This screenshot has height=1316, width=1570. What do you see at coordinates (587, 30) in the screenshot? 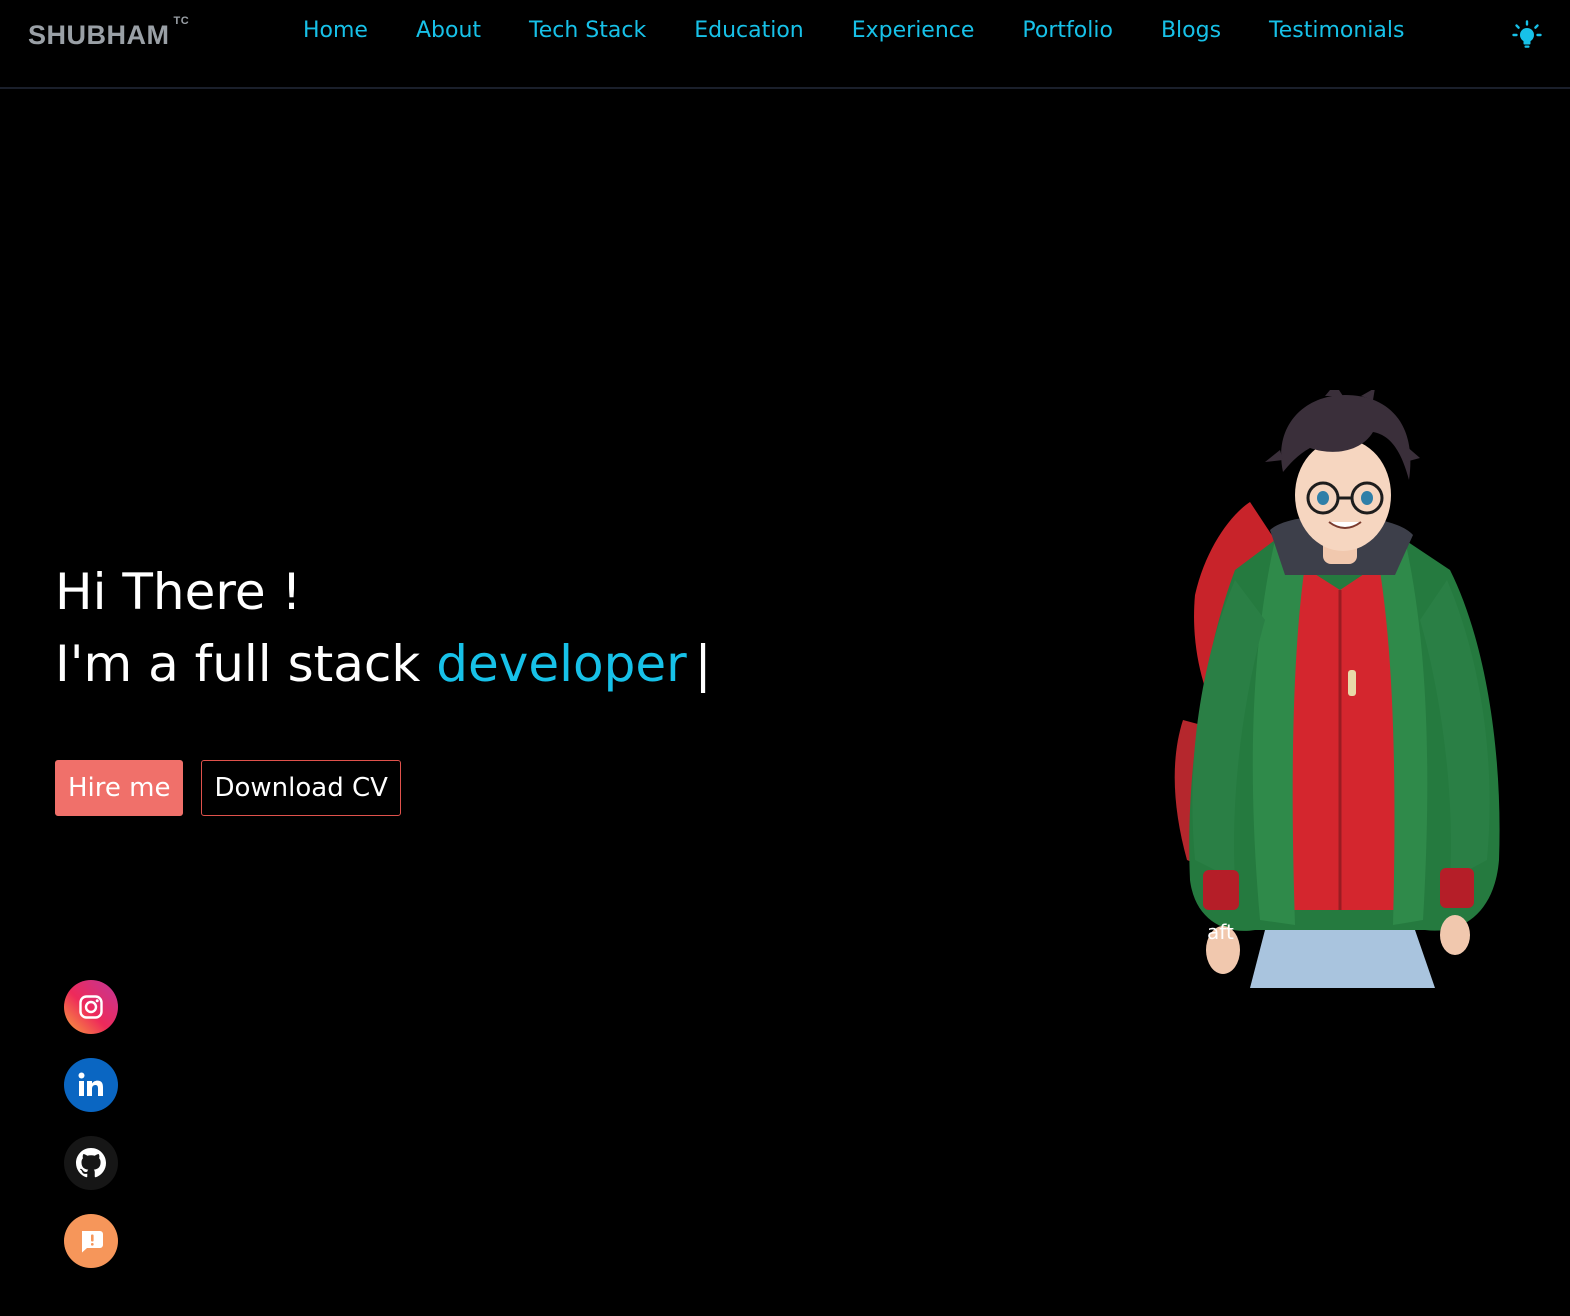
I see `nav-tech-stack: Tech Stack` at bounding box center [587, 30].